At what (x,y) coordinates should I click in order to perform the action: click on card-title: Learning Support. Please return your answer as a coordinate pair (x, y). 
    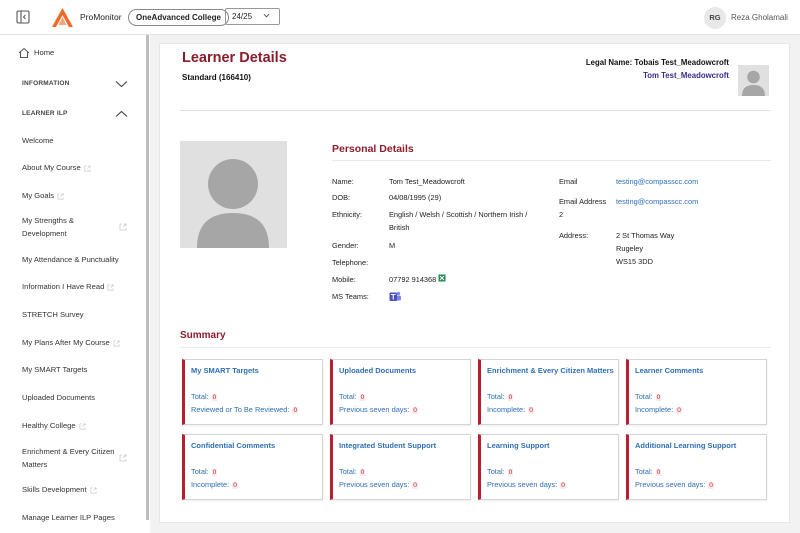
    Looking at the image, I should click on (518, 445).